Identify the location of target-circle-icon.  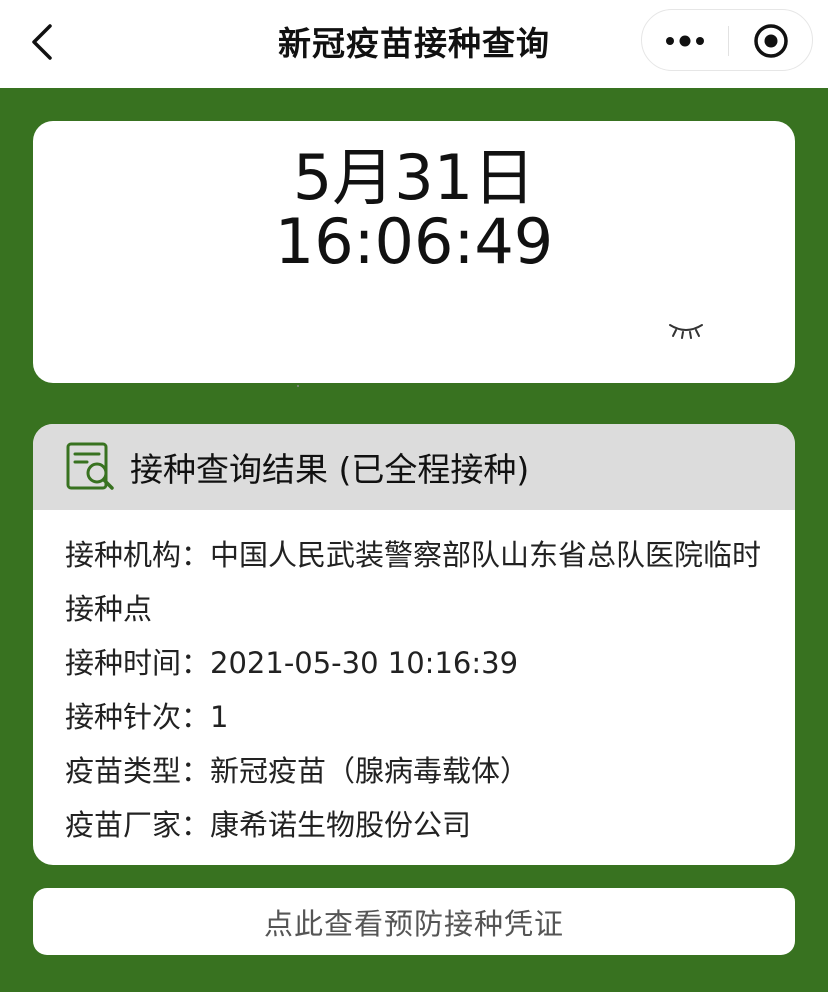
(771, 41).